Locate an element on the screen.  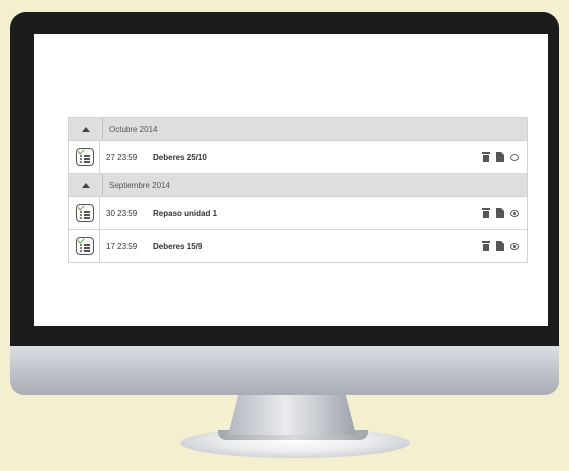
item-title: Deberes 25/10 is located at coordinates (317, 157).